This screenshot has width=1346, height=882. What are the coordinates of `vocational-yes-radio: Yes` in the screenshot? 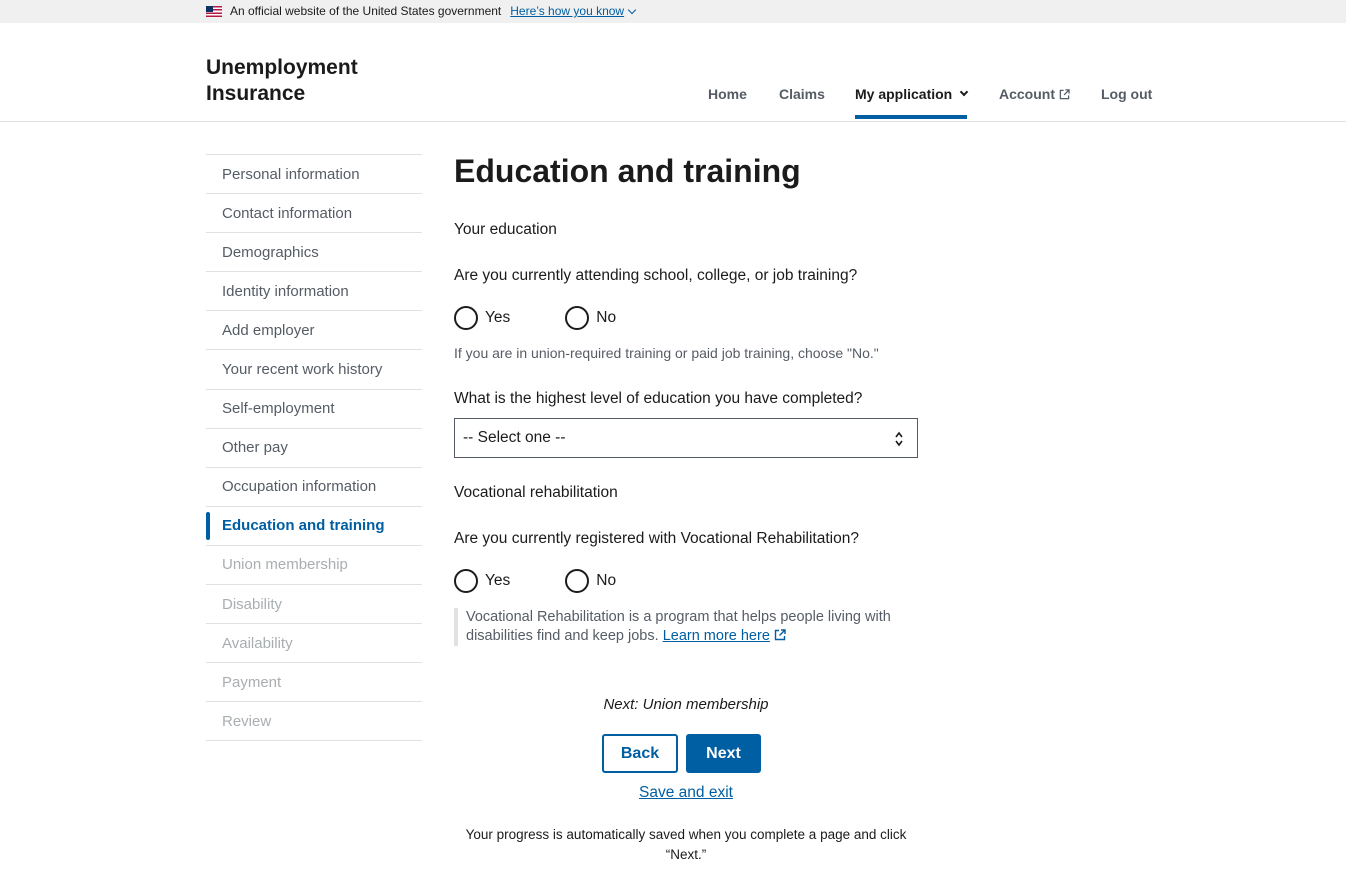 It's located at (482, 581).